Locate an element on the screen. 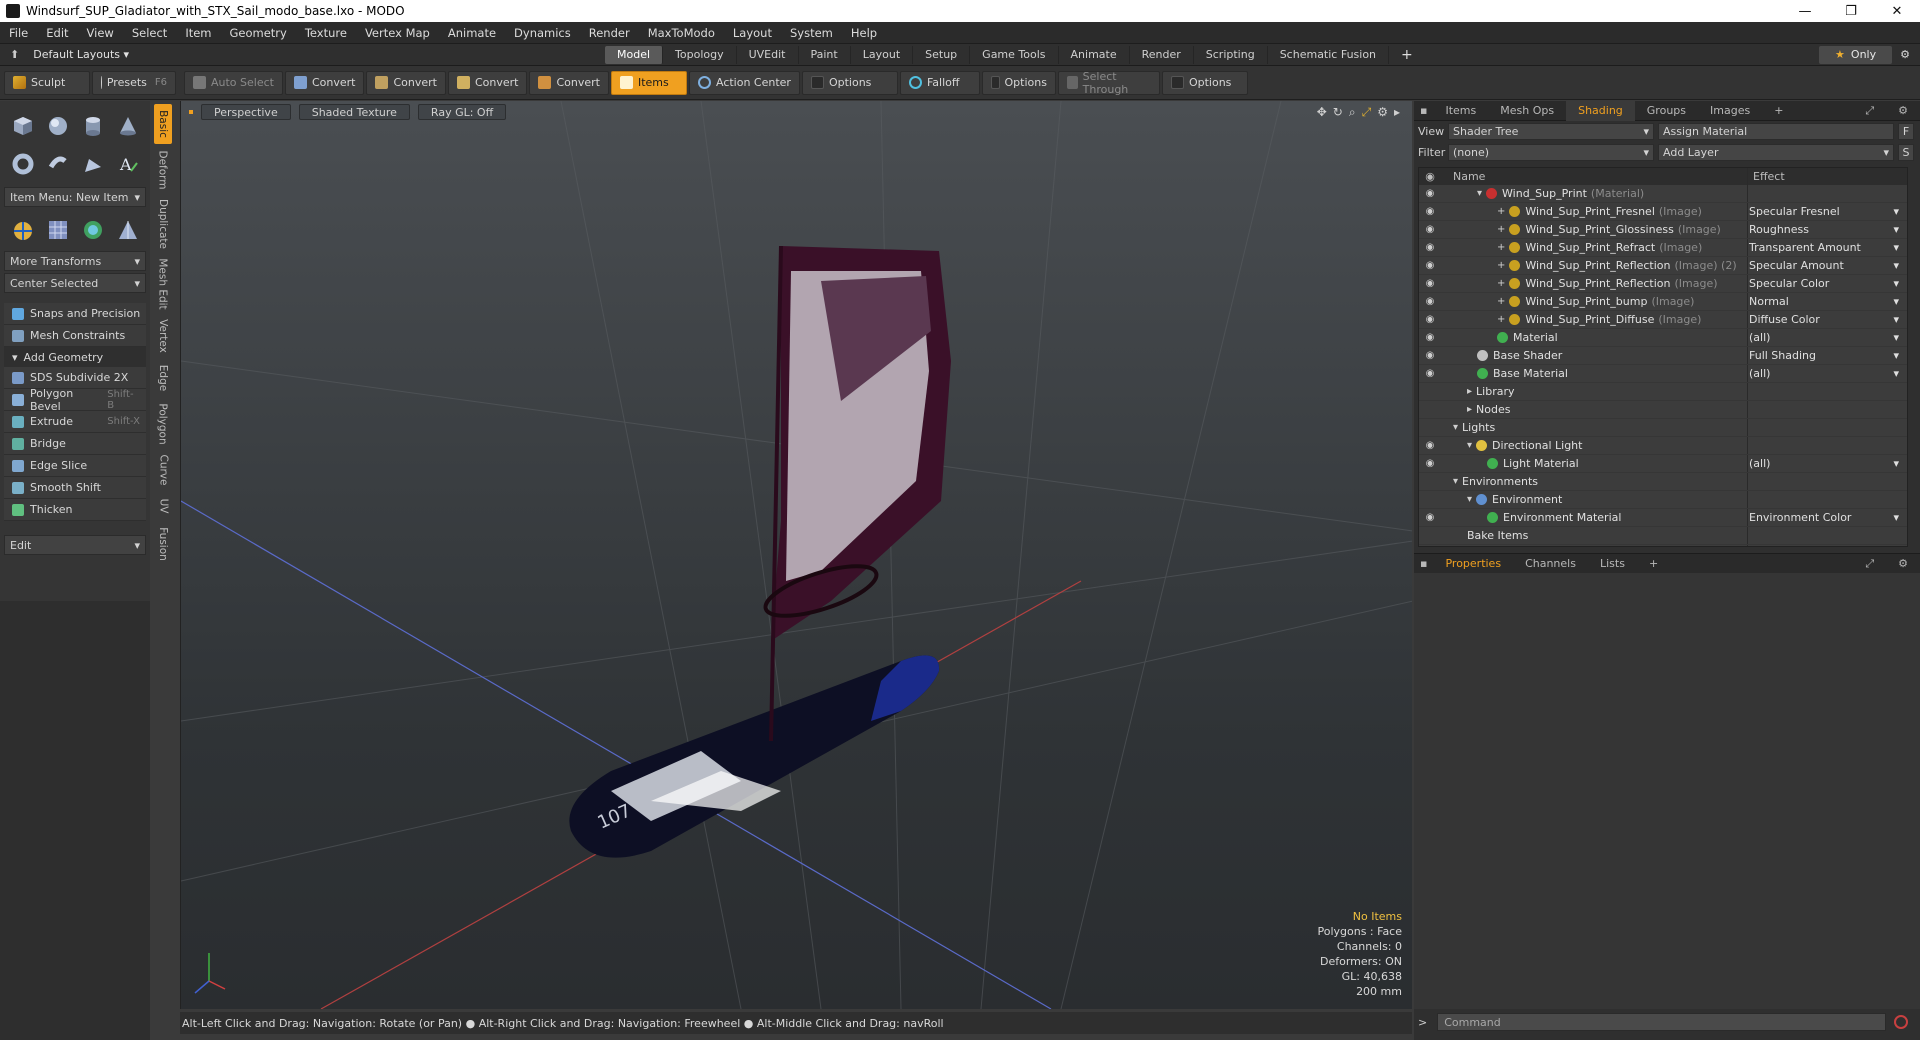  select-through-options-button: Options is located at coordinates (1204, 82).